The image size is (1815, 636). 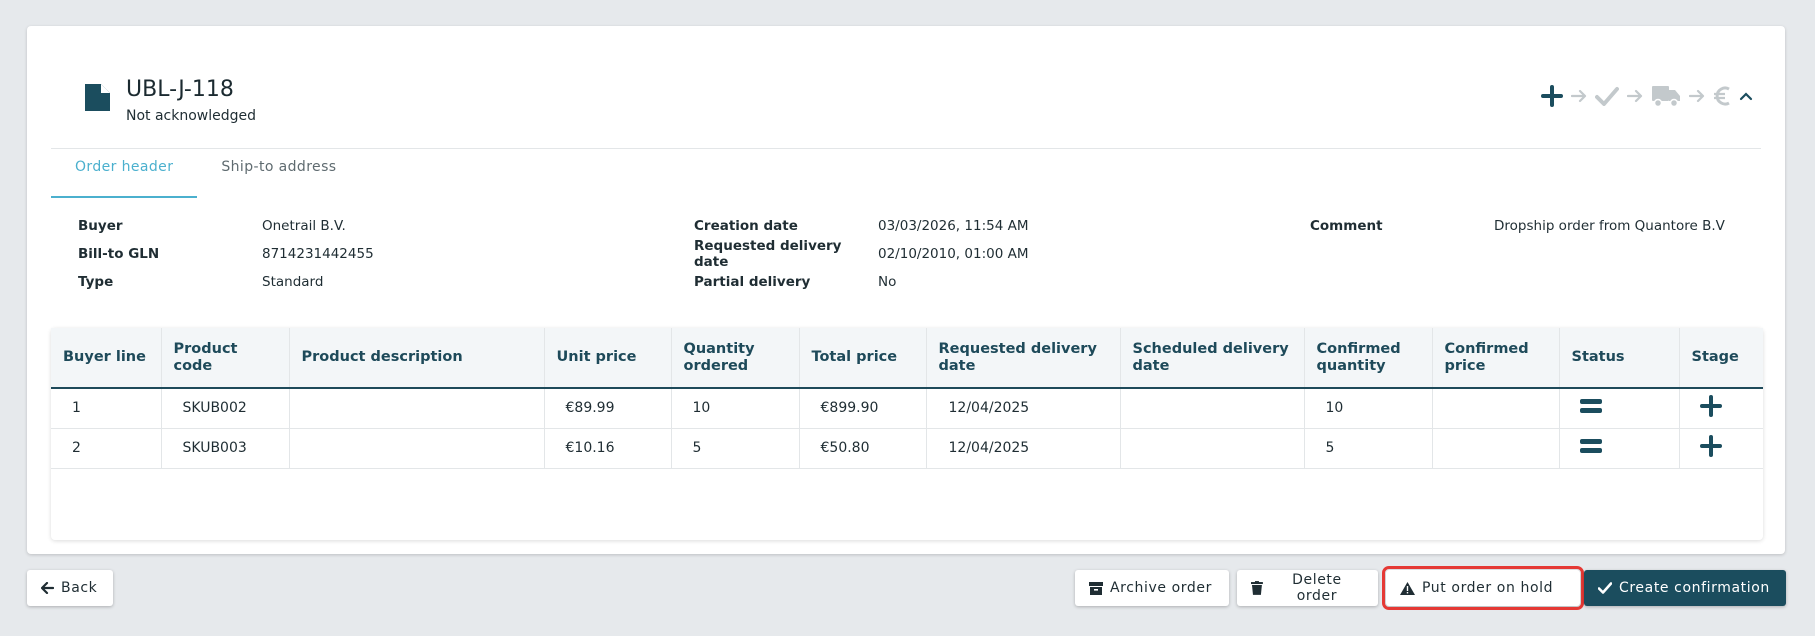 What do you see at coordinates (1619, 358) in the screenshot?
I see `column-header: Status` at bounding box center [1619, 358].